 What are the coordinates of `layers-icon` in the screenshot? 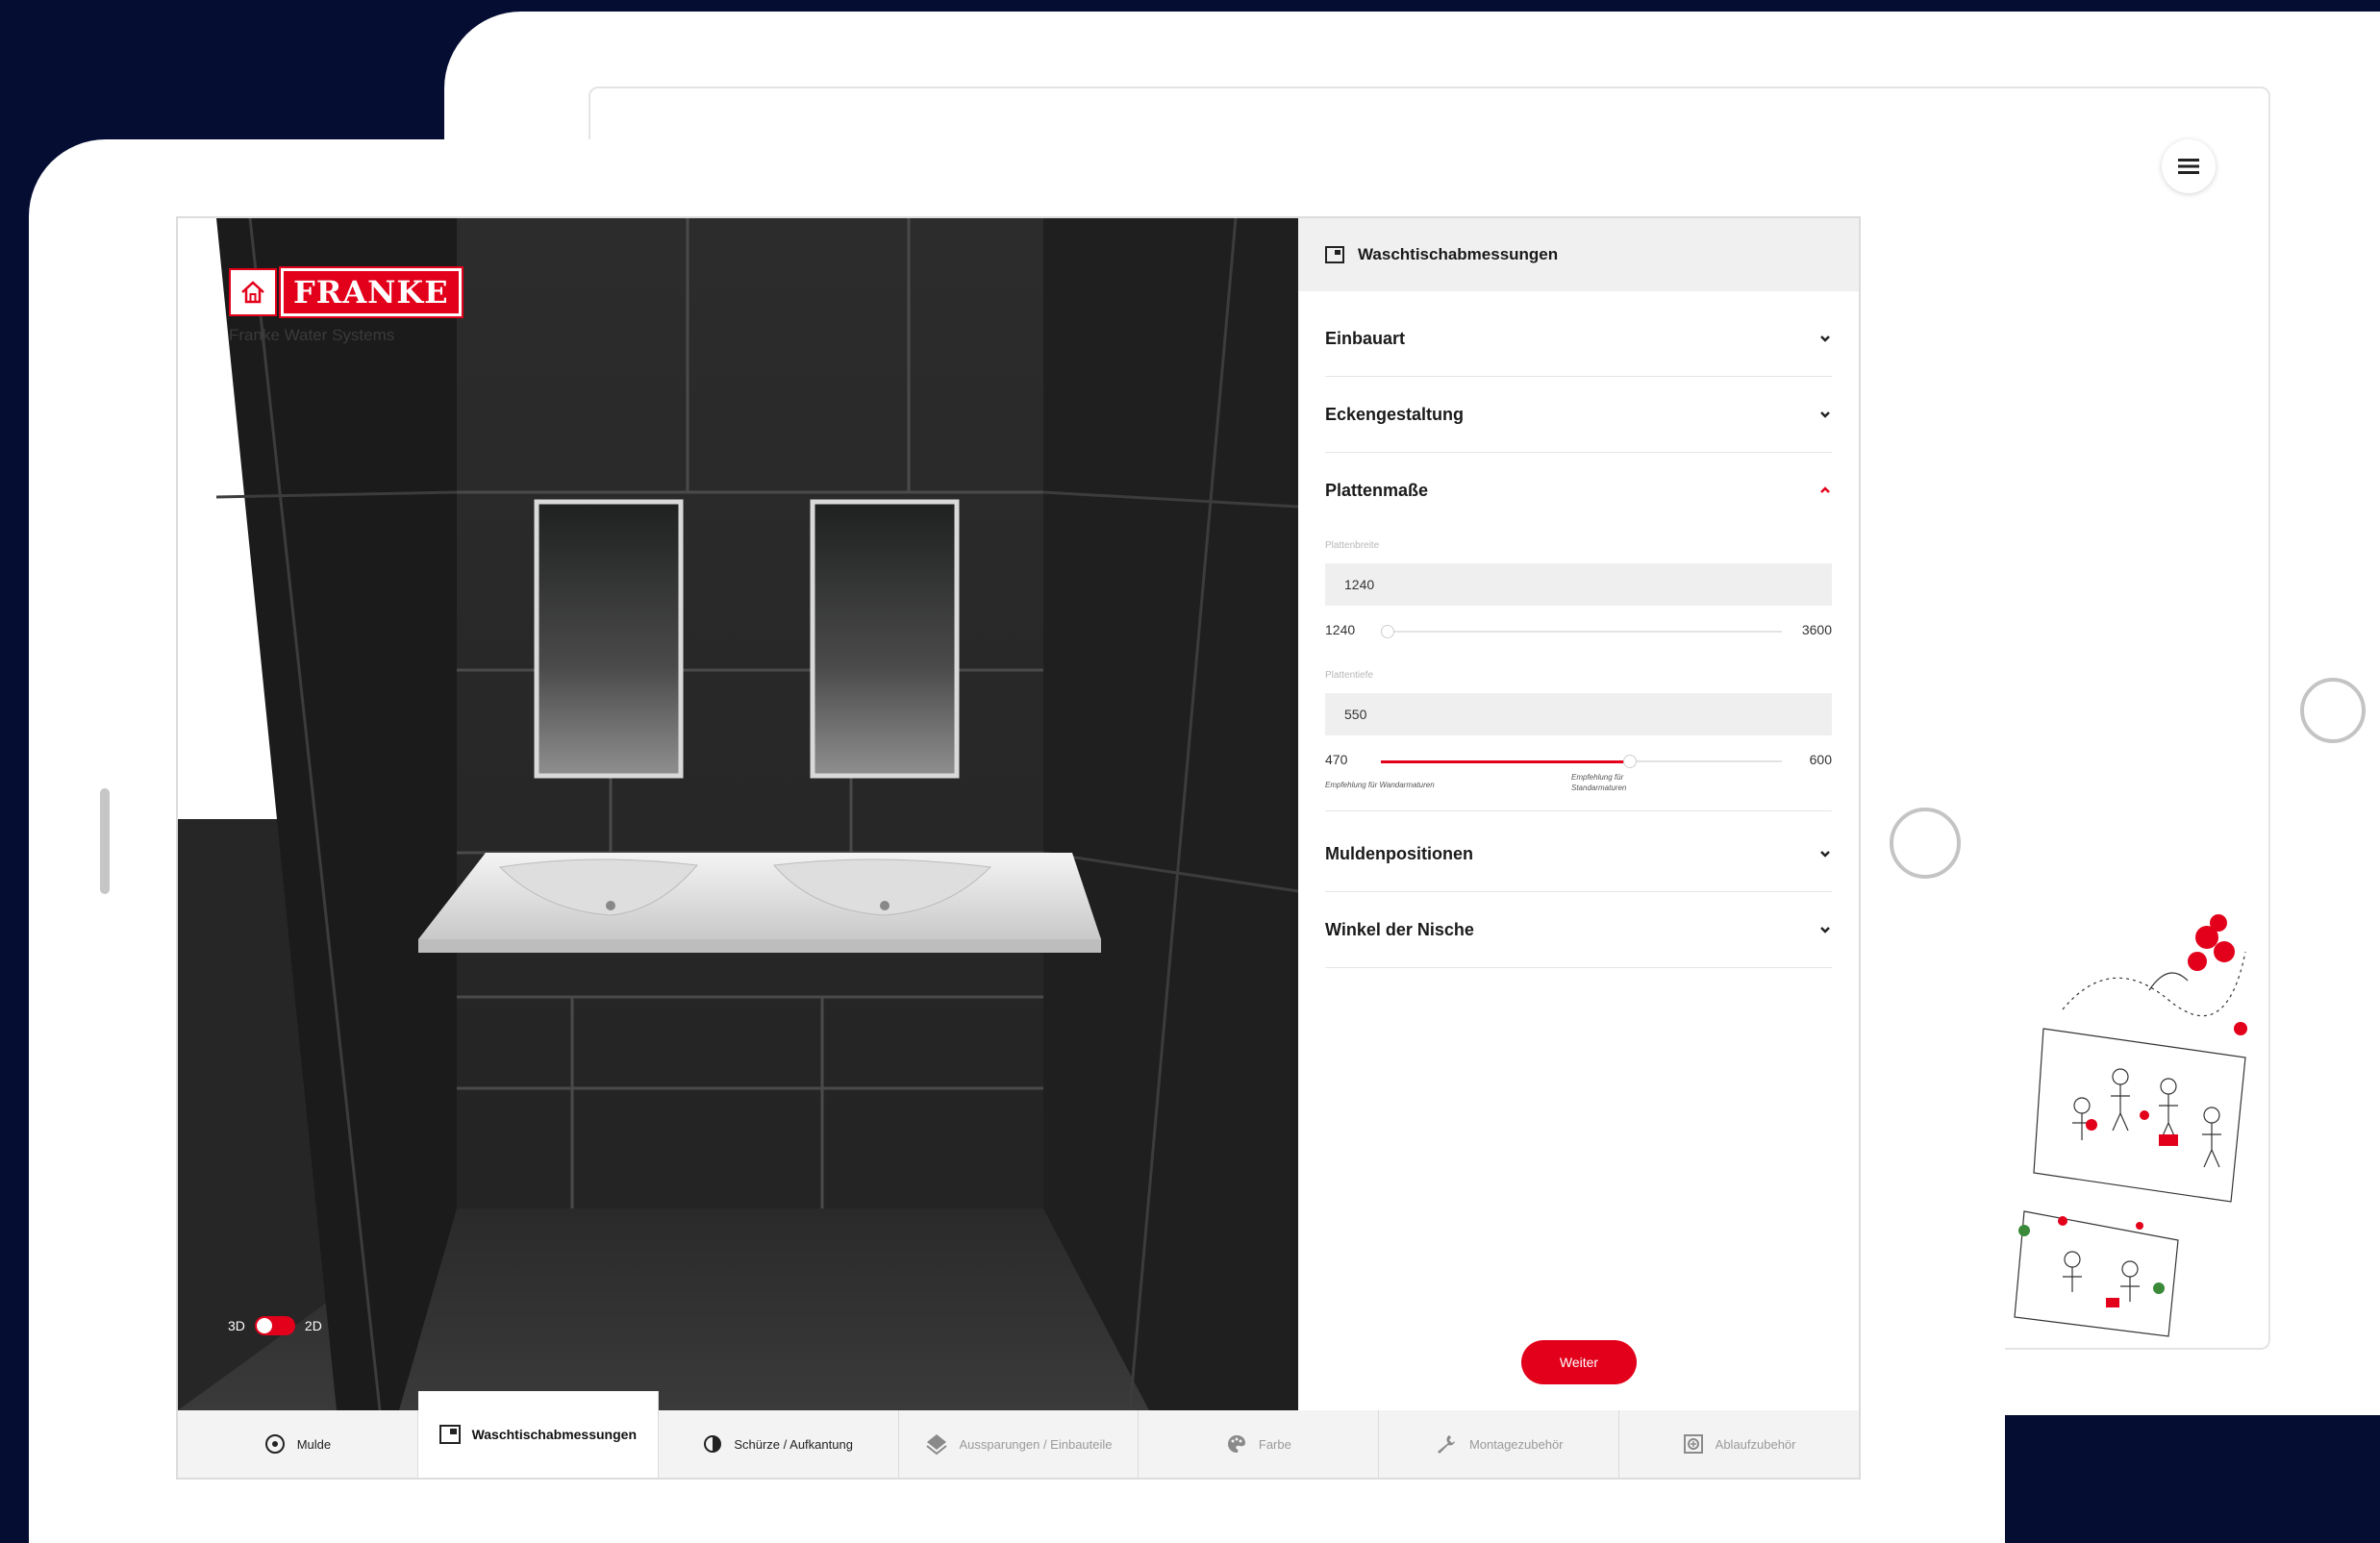 It's located at (936, 1445).